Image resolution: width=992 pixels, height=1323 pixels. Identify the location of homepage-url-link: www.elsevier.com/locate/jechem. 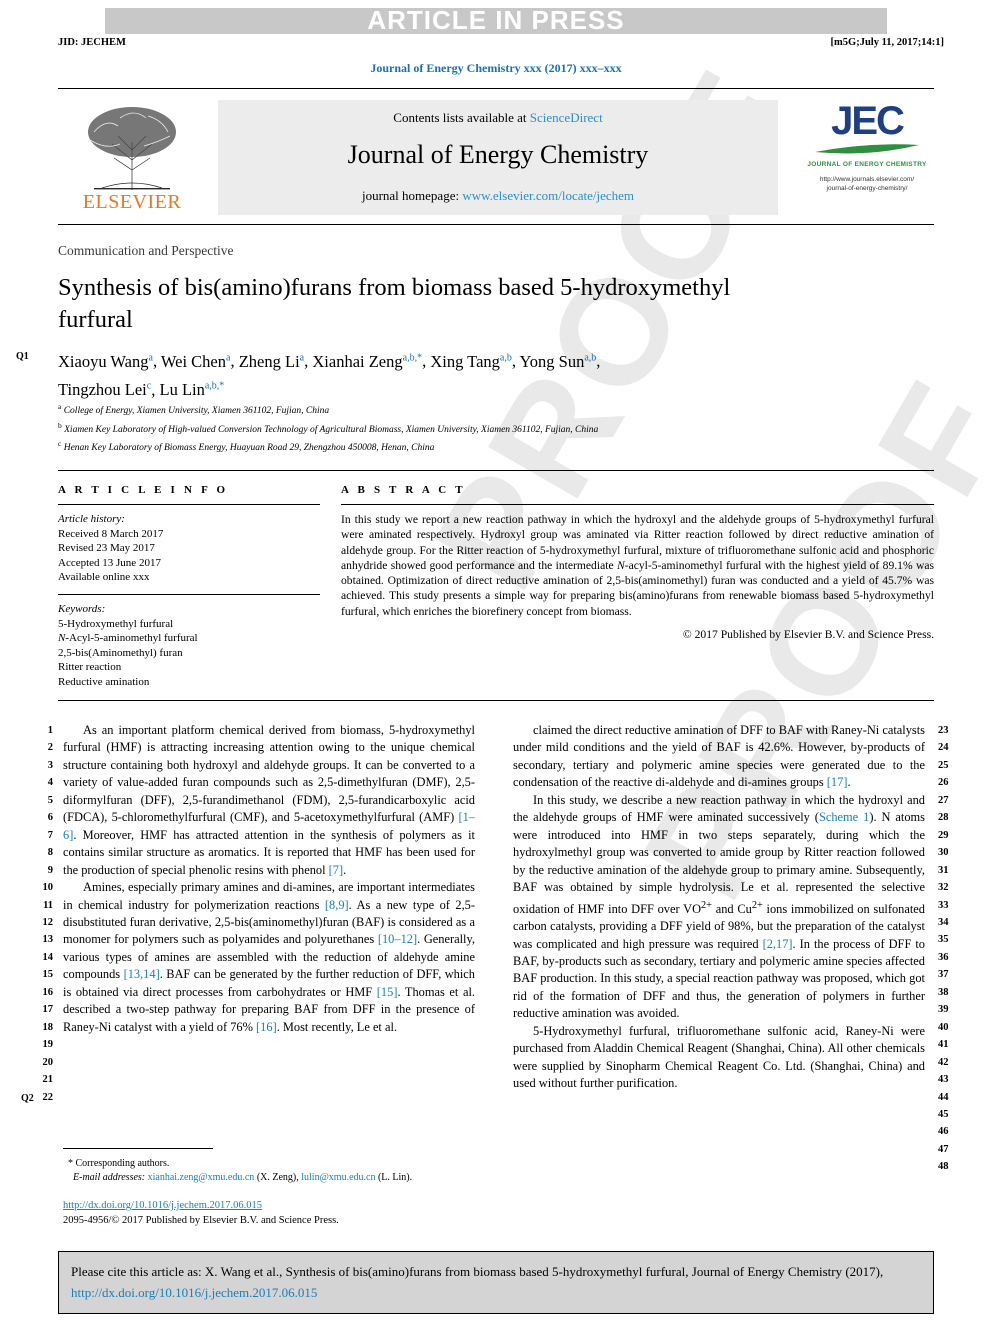
(548, 195).